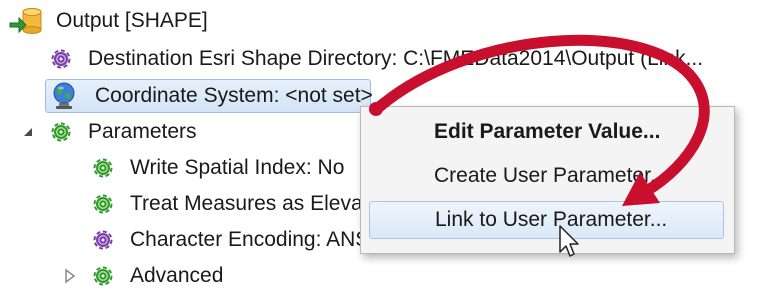  Describe the element at coordinates (237, 167) in the screenshot. I see `tree-item-label: Write Spatial Index: No` at that location.